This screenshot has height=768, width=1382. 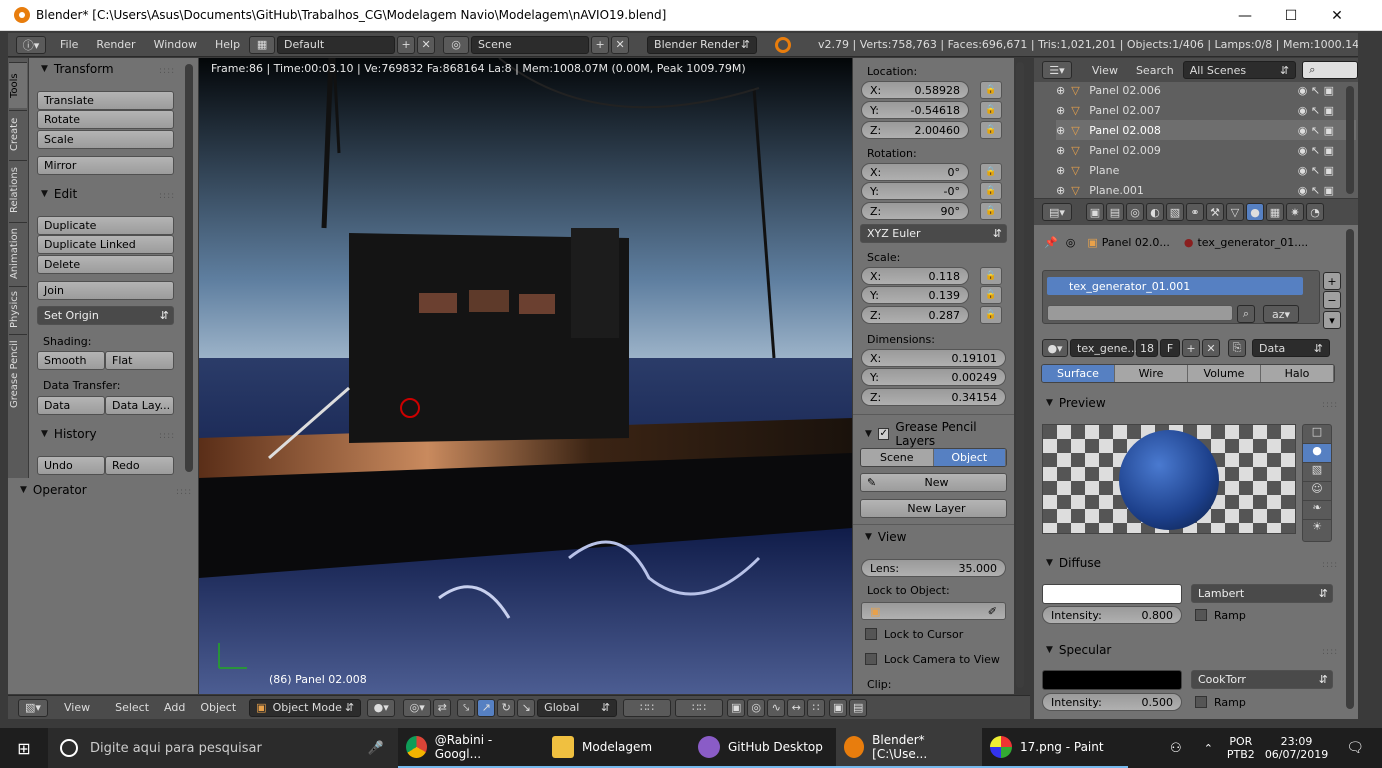 What do you see at coordinates (871, 634) in the screenshot?
I see `lock-cursor-checkbox` at bounding box center [871, 634].